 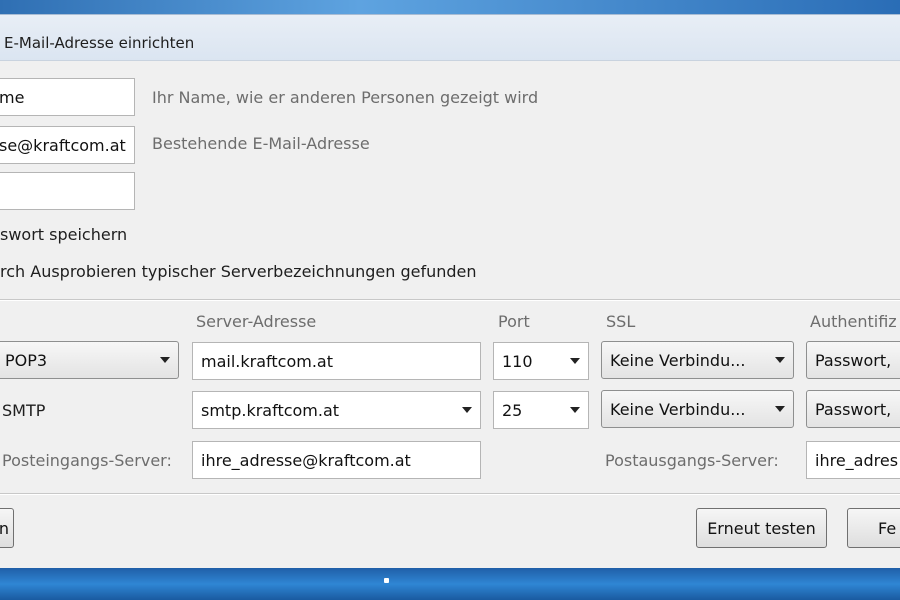 What do you see at coordinates (450, 7) in the screenshot?
I see `desktop-background-top` at bounding box center [450, 7].